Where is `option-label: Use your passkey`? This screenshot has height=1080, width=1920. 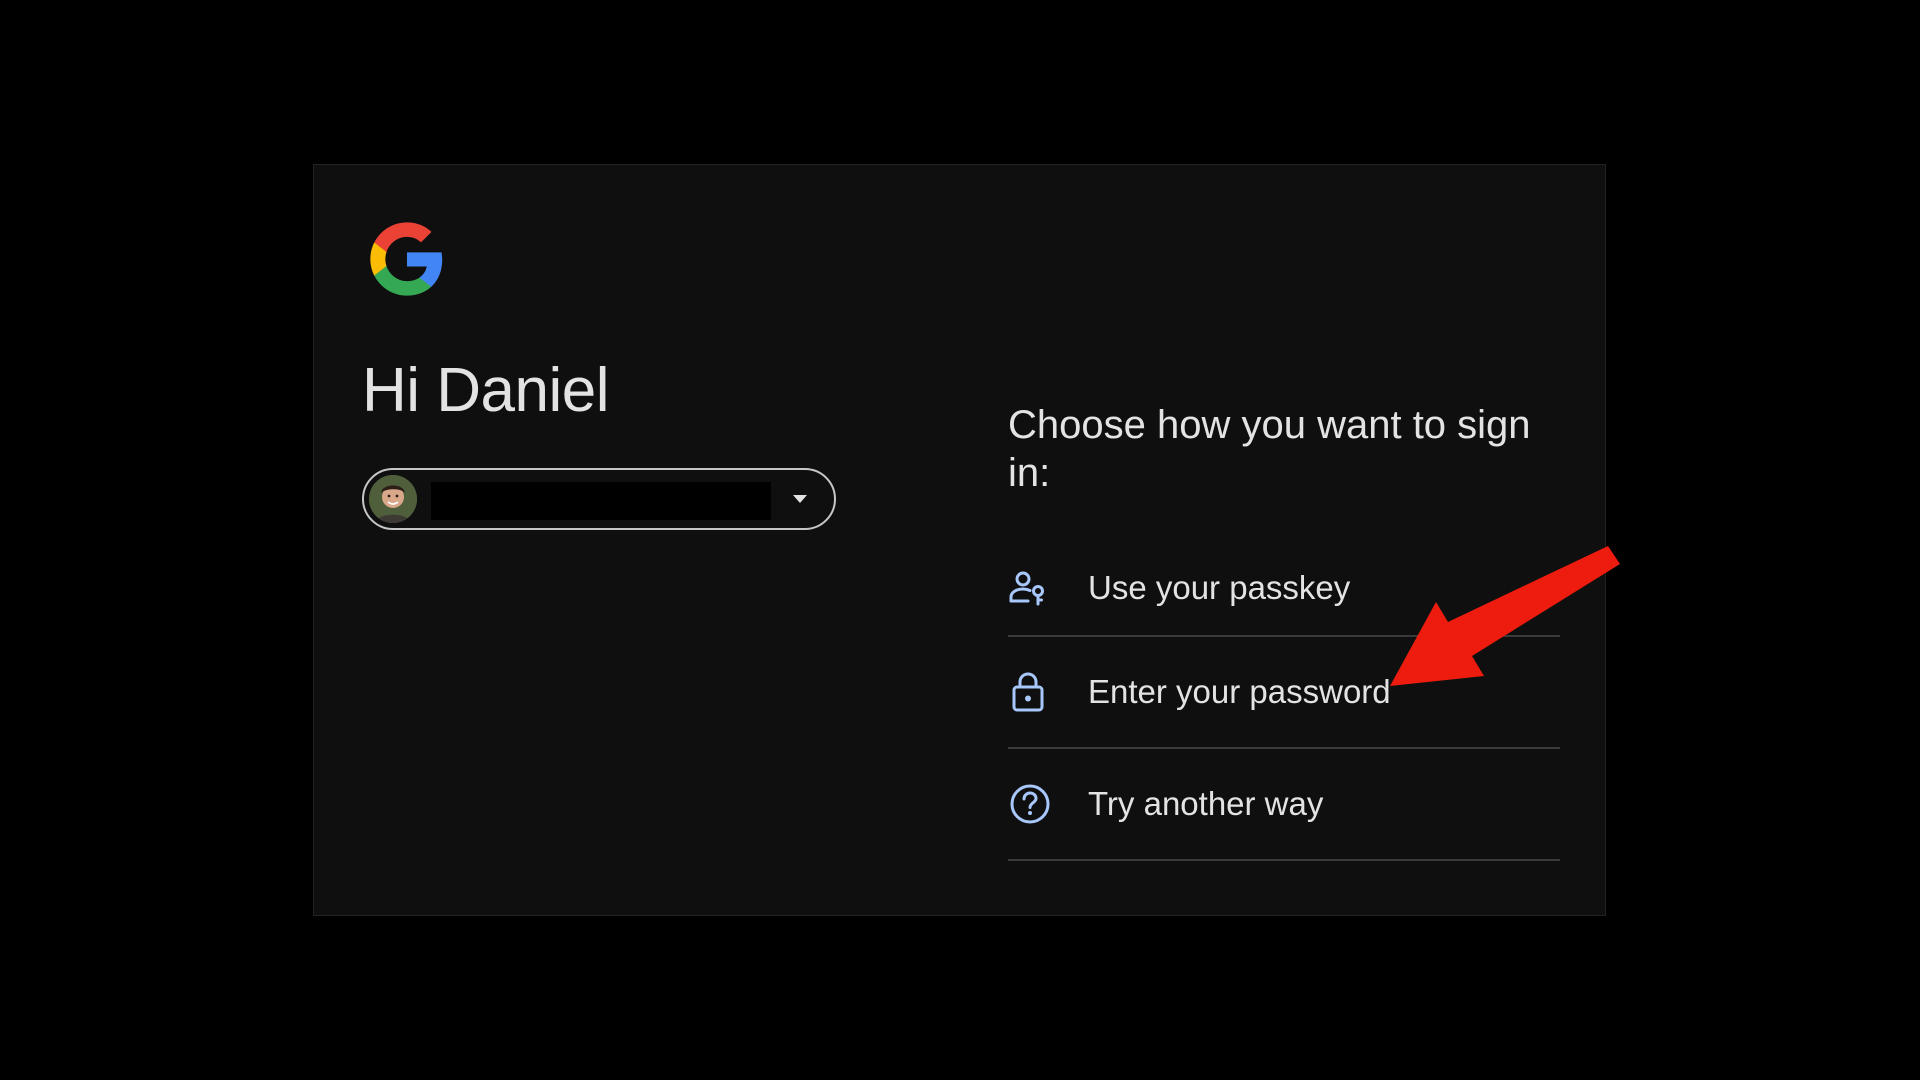 option-label: Use your passkey is located at coordinates (1219, 587).